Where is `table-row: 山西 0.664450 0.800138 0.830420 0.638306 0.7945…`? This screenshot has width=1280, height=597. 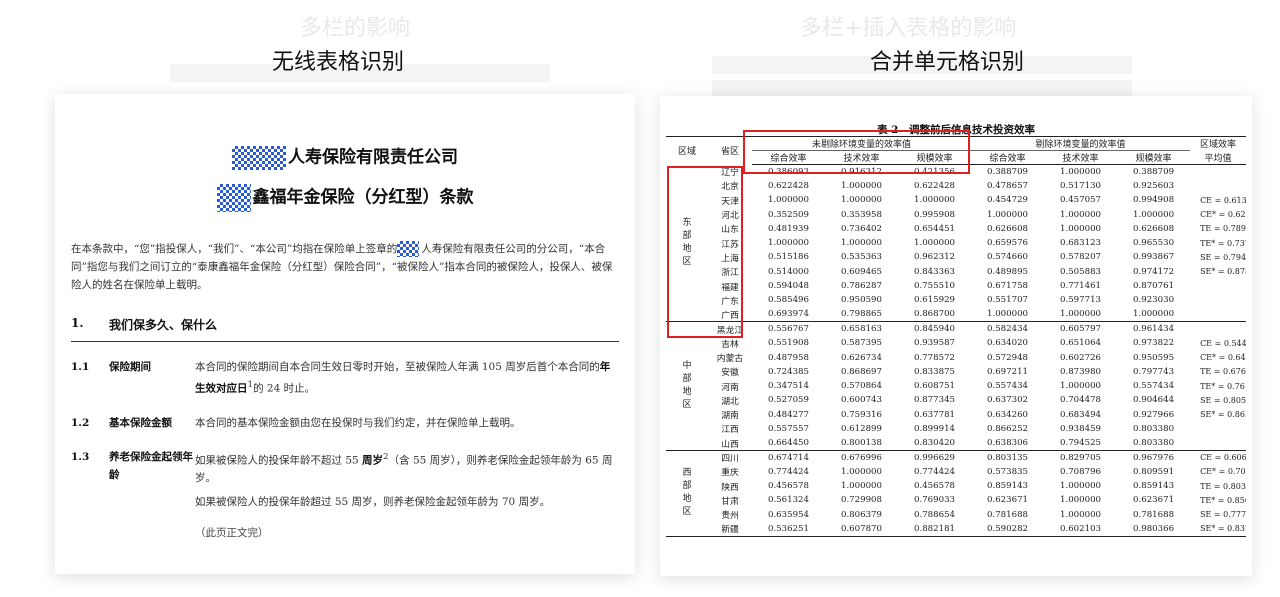 table-row: 山西 0.664450 0.800138 0.830420 0.638306 0.7945… is located at coordinates (956, 443).